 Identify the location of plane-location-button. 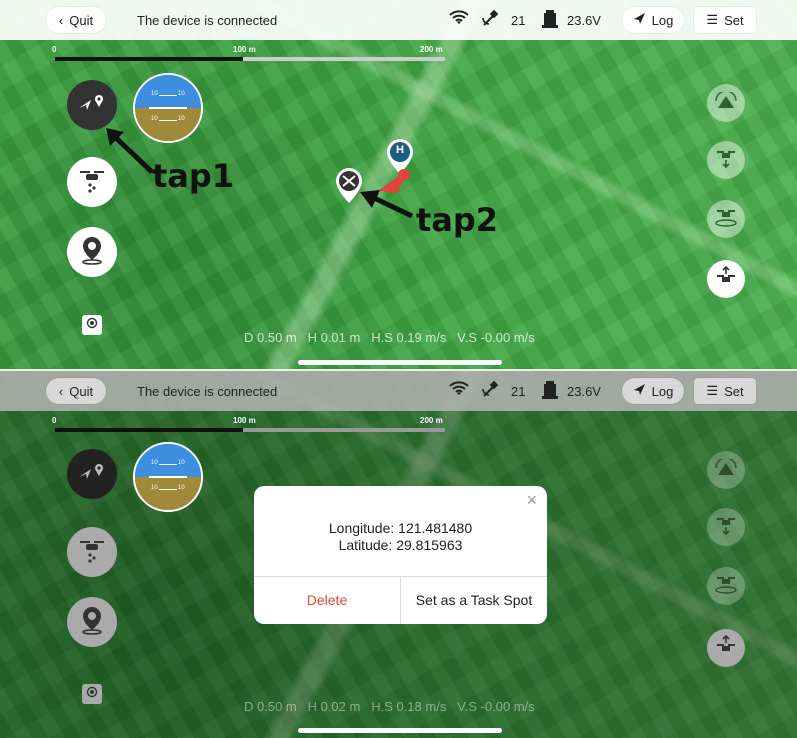
(92, 474).